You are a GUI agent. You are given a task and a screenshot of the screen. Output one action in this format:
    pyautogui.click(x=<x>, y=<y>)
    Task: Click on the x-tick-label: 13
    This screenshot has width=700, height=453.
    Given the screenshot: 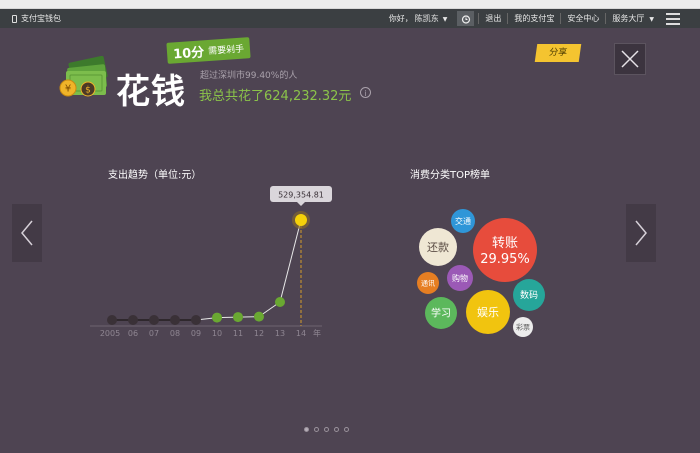 What is the action you would take?
    pyautogui.click(x=280, y=333)
    